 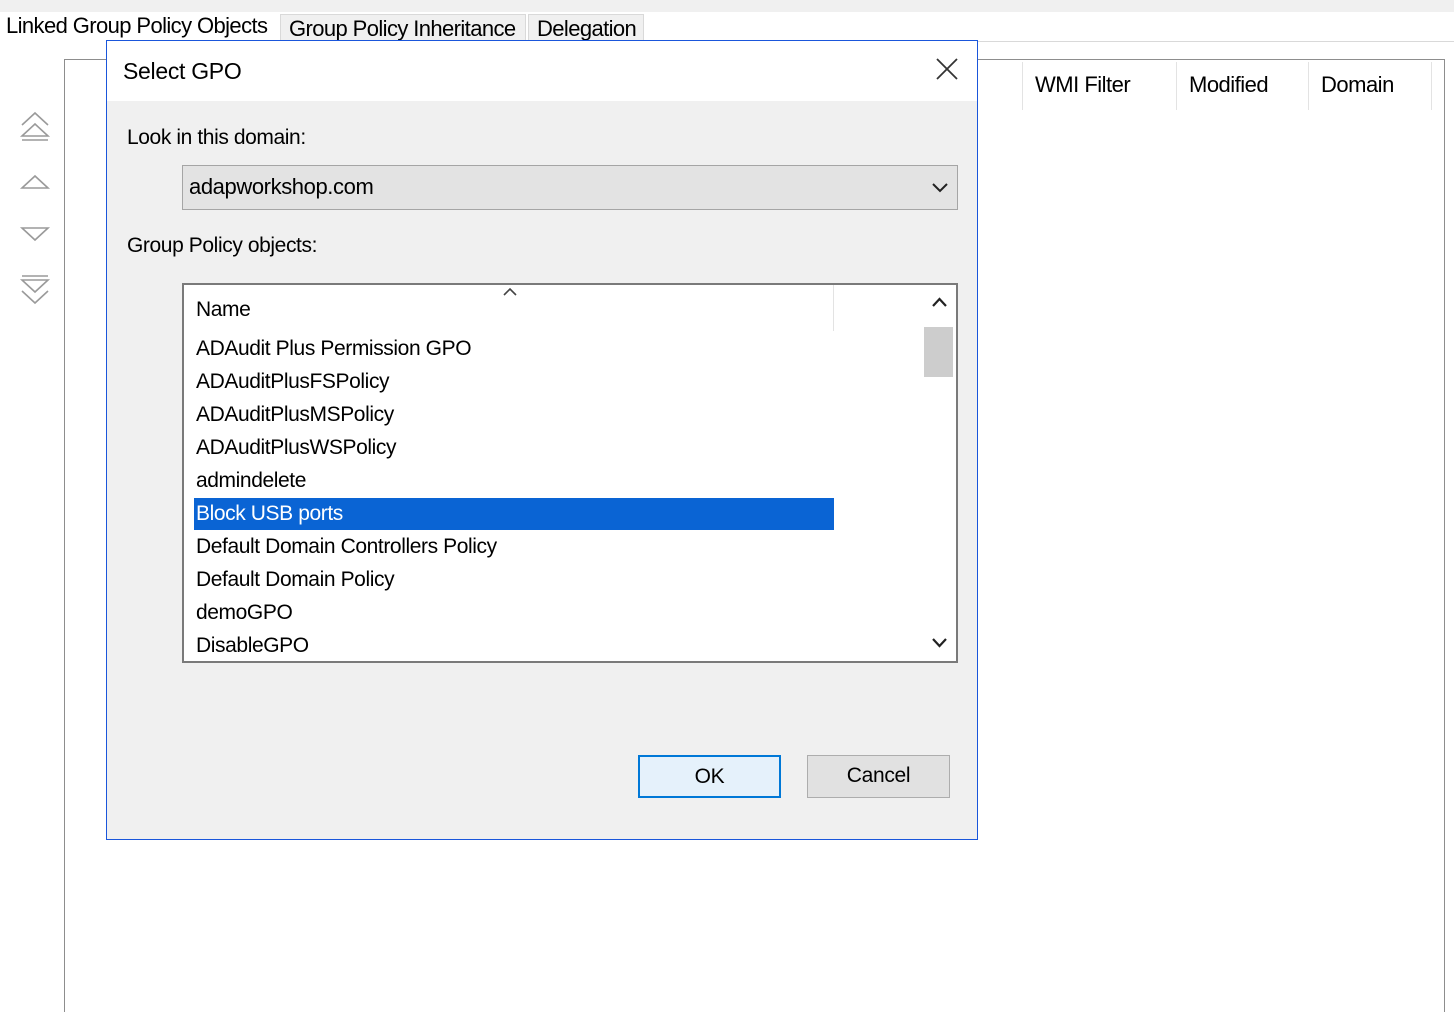 I want to click on column-header-domain: Domain, so click(x=1370, y=86).